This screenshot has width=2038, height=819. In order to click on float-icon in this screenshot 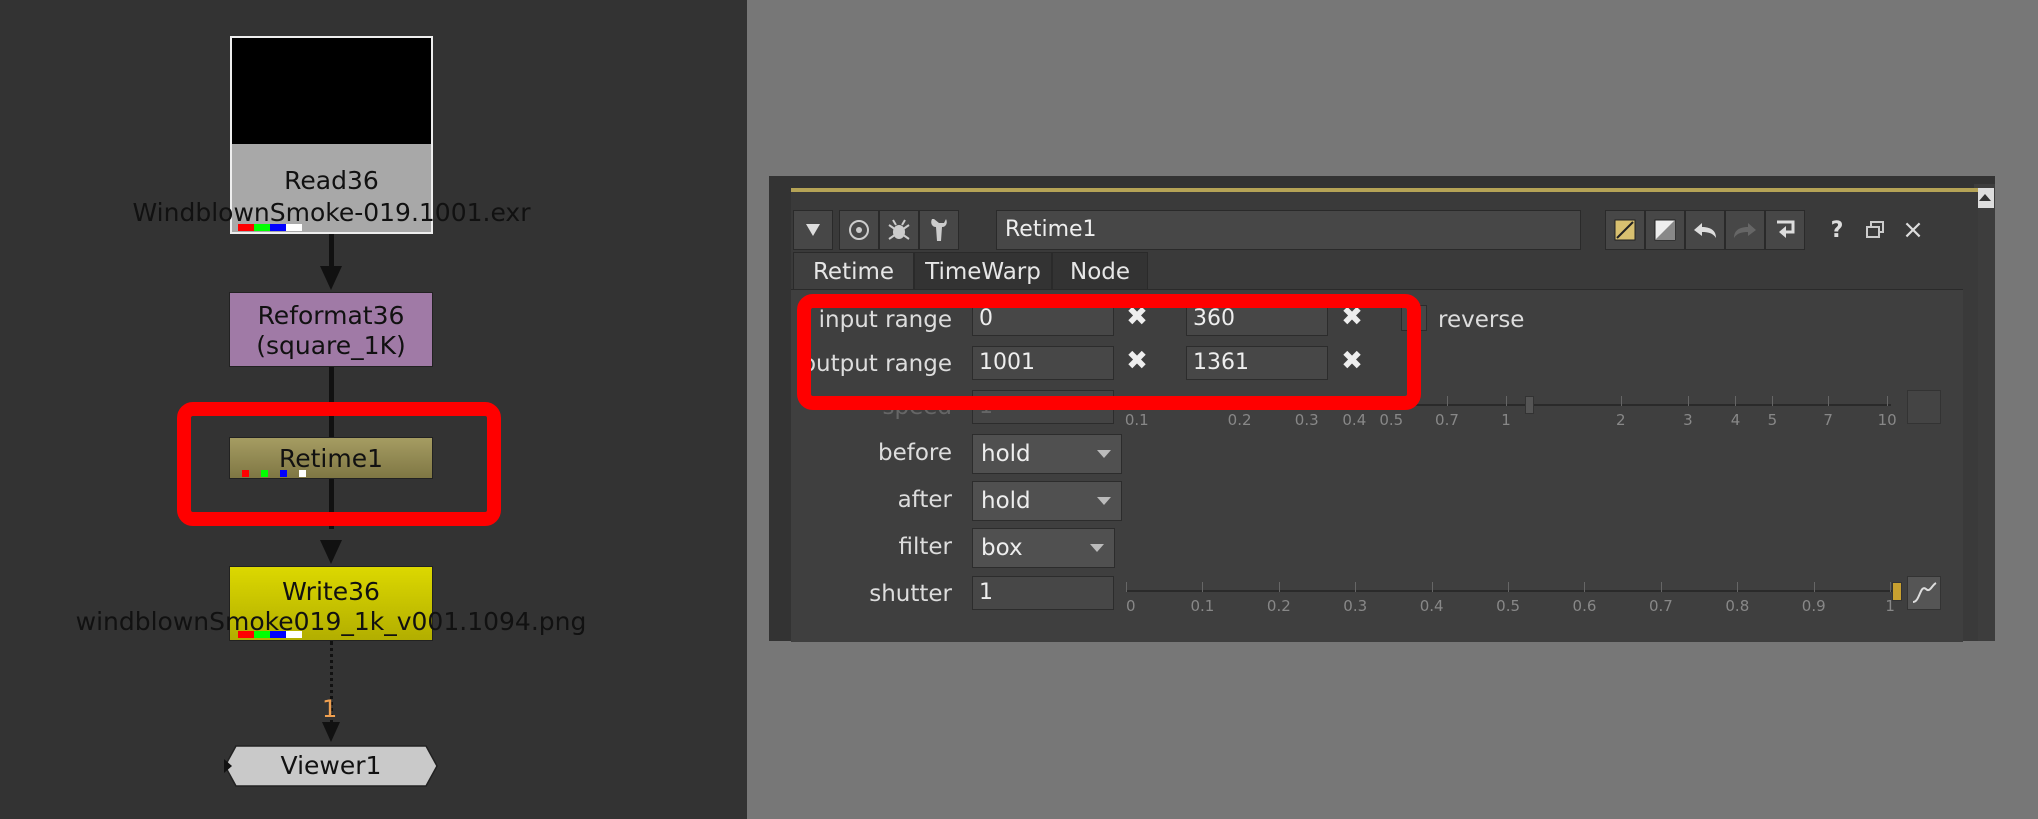, I will do `click(1875, 230)`.